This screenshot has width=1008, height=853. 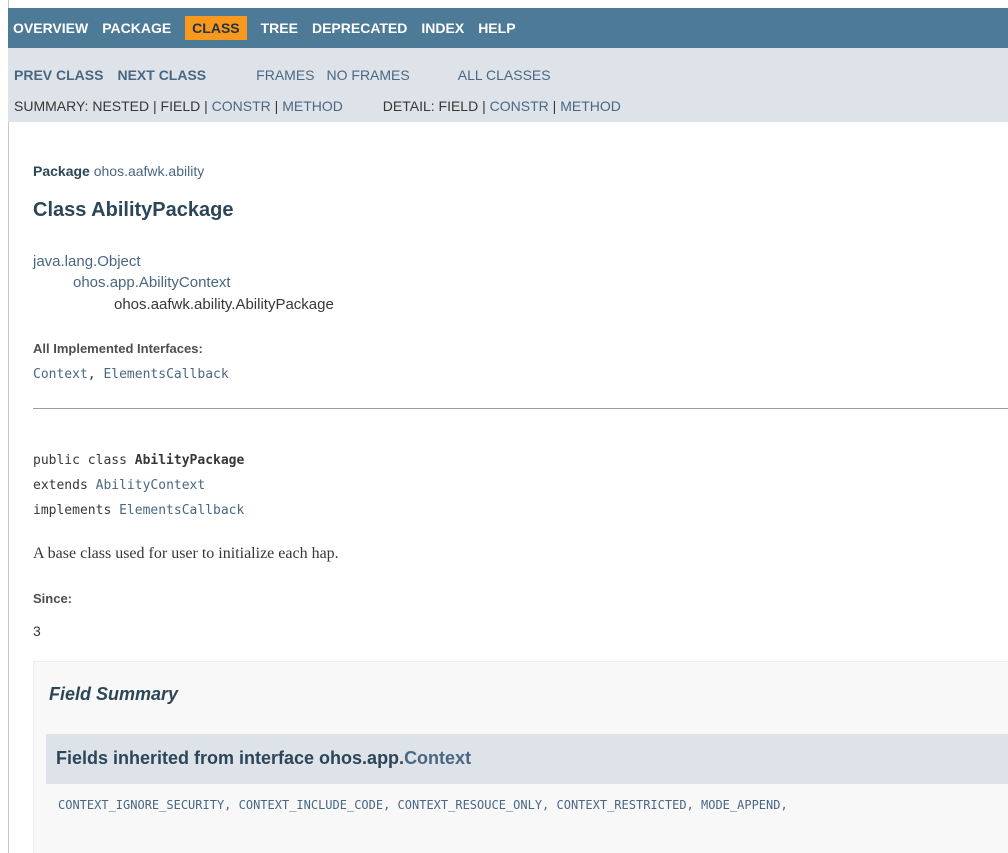 I want to click on next-class-link: NEXT CLASS, so click(x=161, y=75).